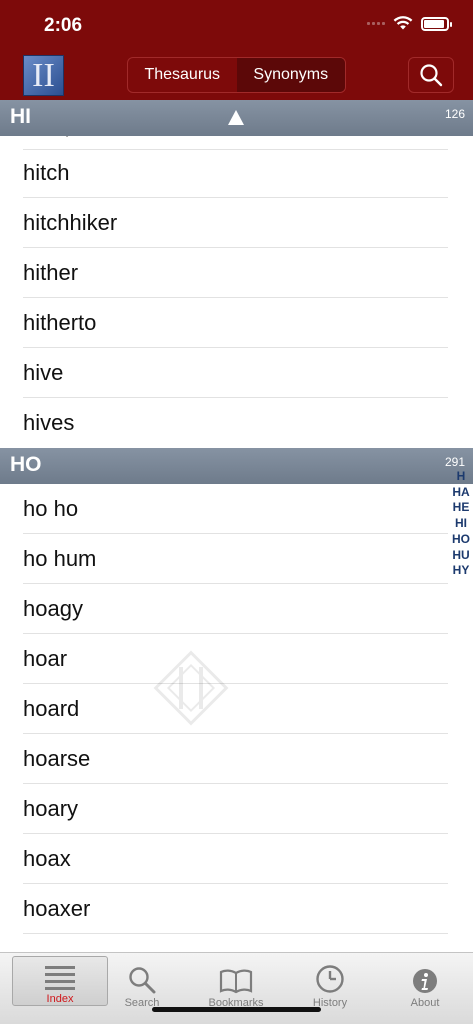 The image size is (473, 1024). What do you see at coordinates (60, 978) in the screenshot?
I see `list-icon` at bounding box center [60, 978].